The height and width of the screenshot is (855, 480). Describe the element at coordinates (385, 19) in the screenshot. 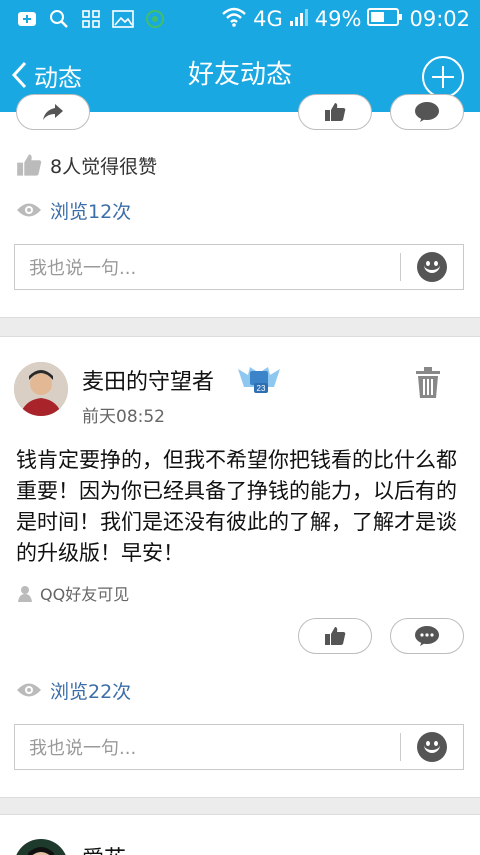

I see `battery-icon` at that location.